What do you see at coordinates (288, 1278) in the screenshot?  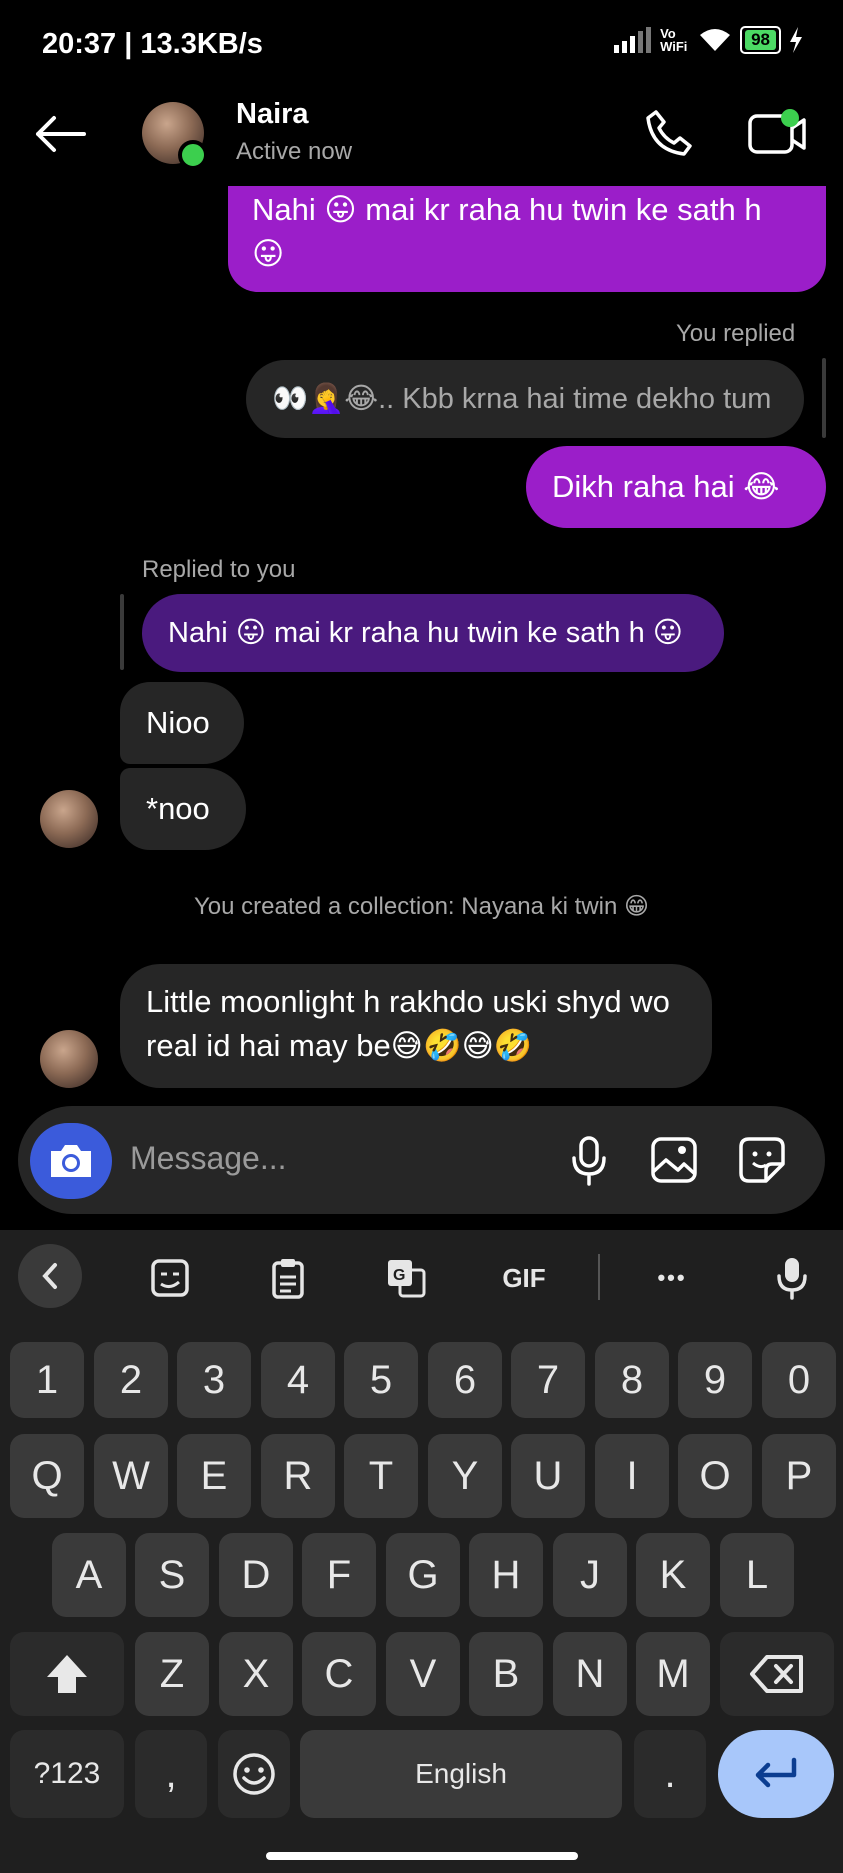 I see `clipboard-button` at bounding box center [288, 1278].